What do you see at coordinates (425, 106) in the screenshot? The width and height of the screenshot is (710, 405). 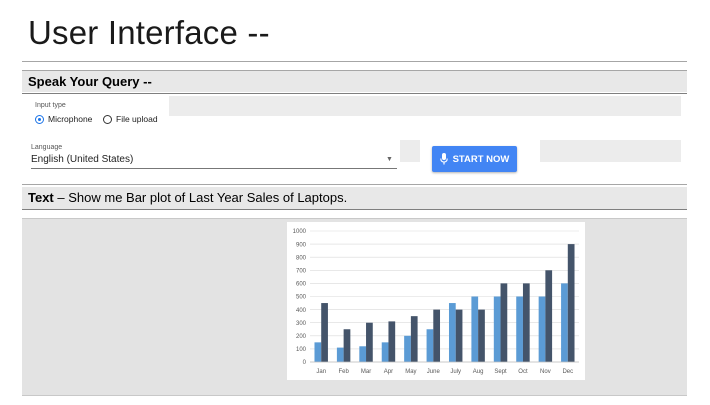 I see `input-type-strip` at bounding box center [425, 106].